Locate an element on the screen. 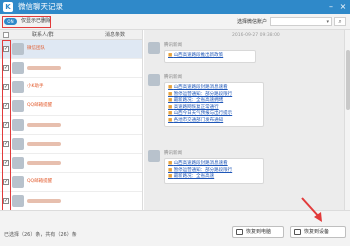 Image resolution: width=350 pixels, height=246 pixels. list-item: ✓ 小K助手 is located at coordinates (71, 87).